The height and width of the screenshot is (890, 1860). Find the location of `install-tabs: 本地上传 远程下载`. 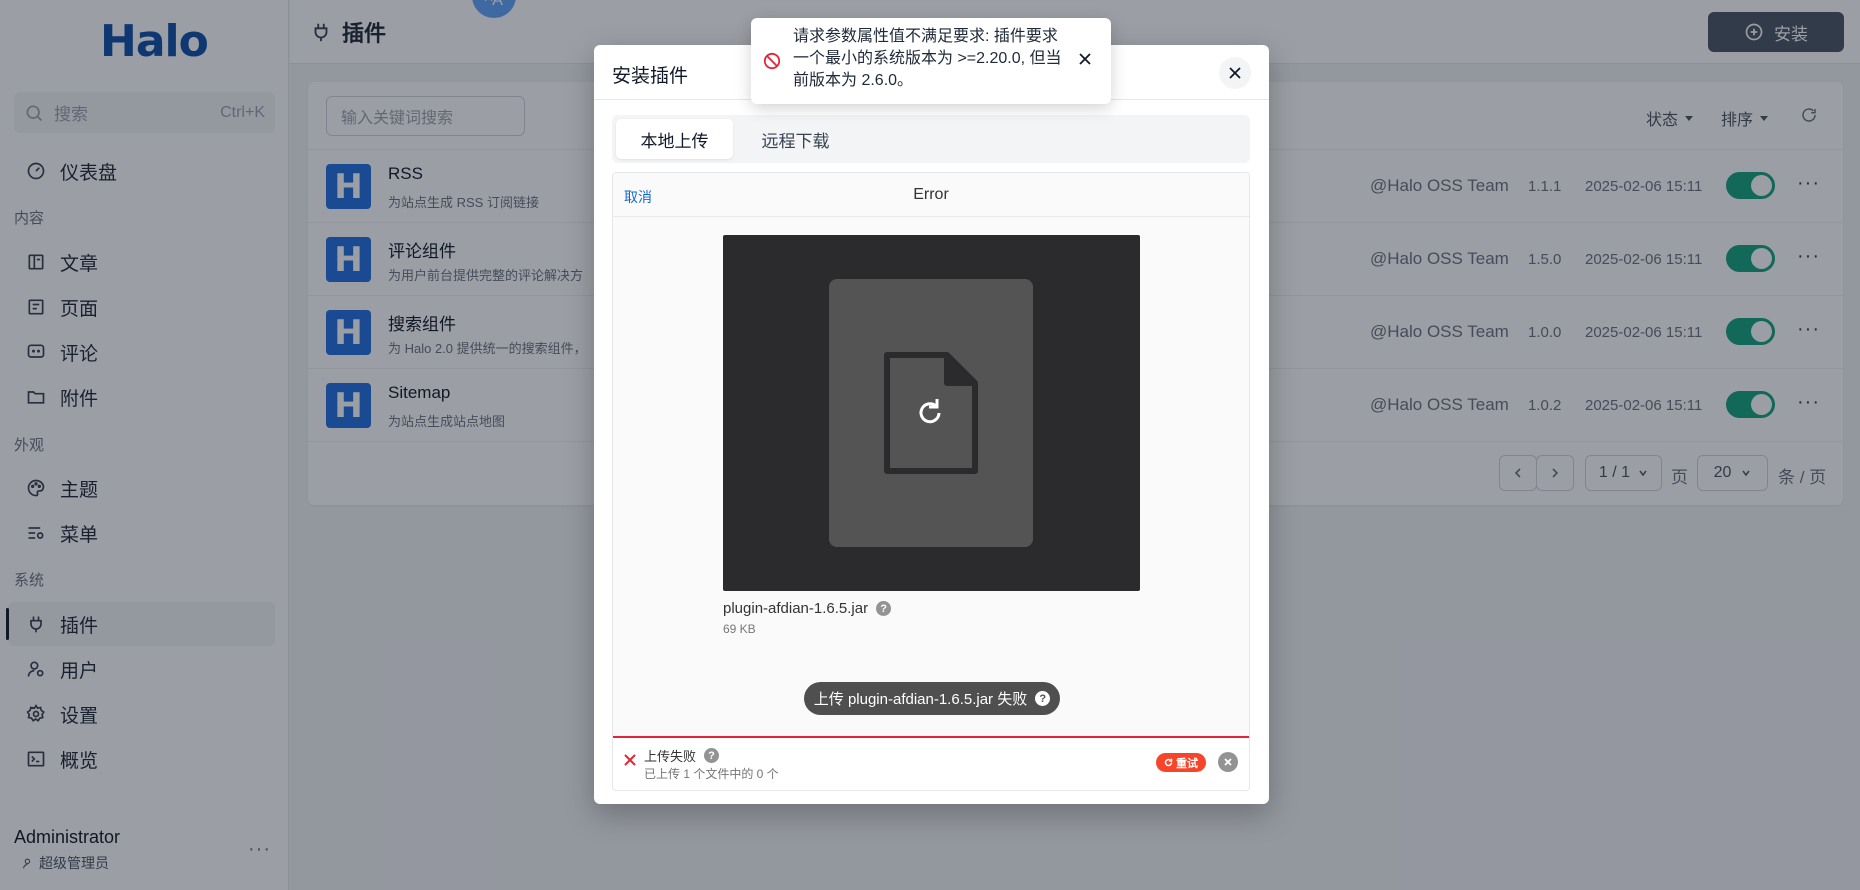

install-tabs: 本地上传 远程下载 is located at coordinates (931, 139).